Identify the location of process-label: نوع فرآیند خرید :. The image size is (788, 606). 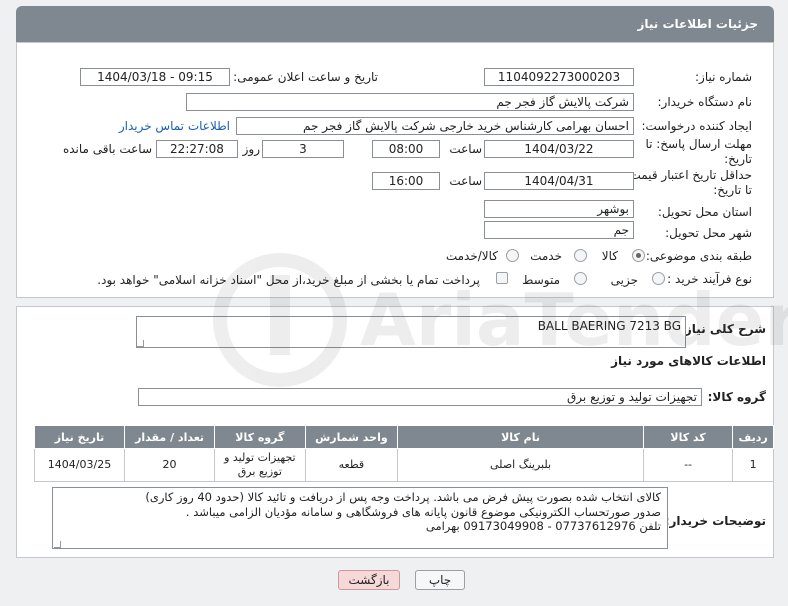
(709, 279).